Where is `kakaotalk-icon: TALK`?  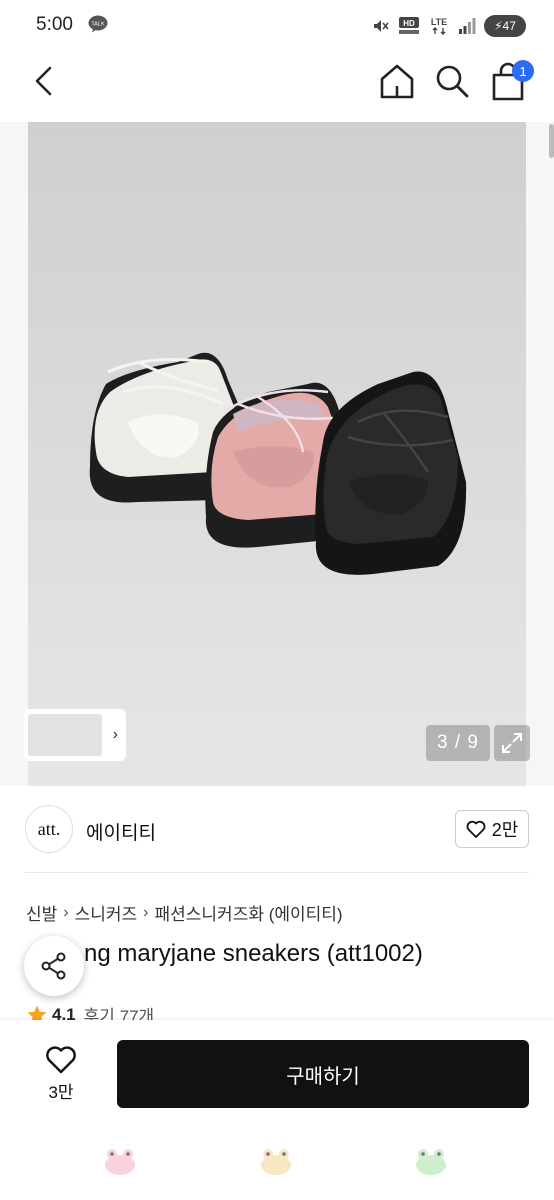
kakaotalk-icon: TALK is located at coordinates (98, 24).